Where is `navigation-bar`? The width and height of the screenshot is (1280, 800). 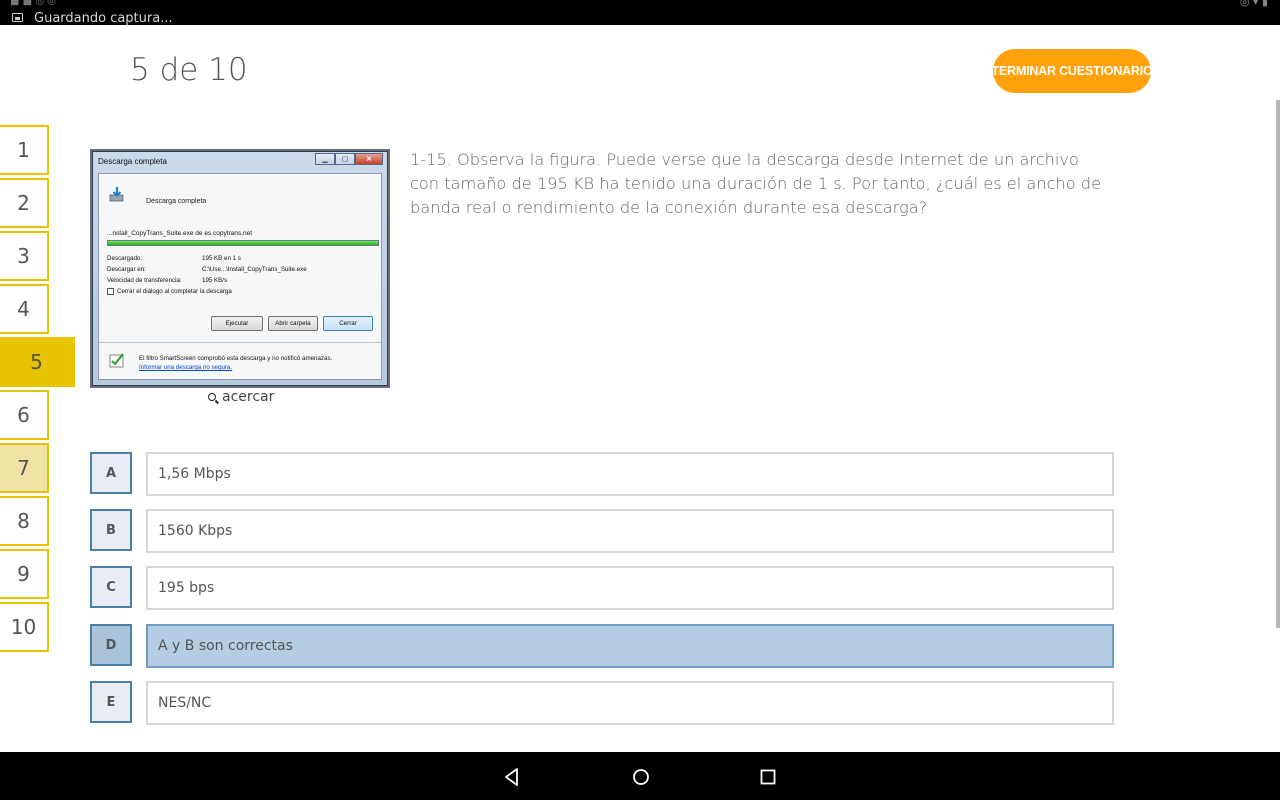
navigation-bar is located at coordinates (640, 776).